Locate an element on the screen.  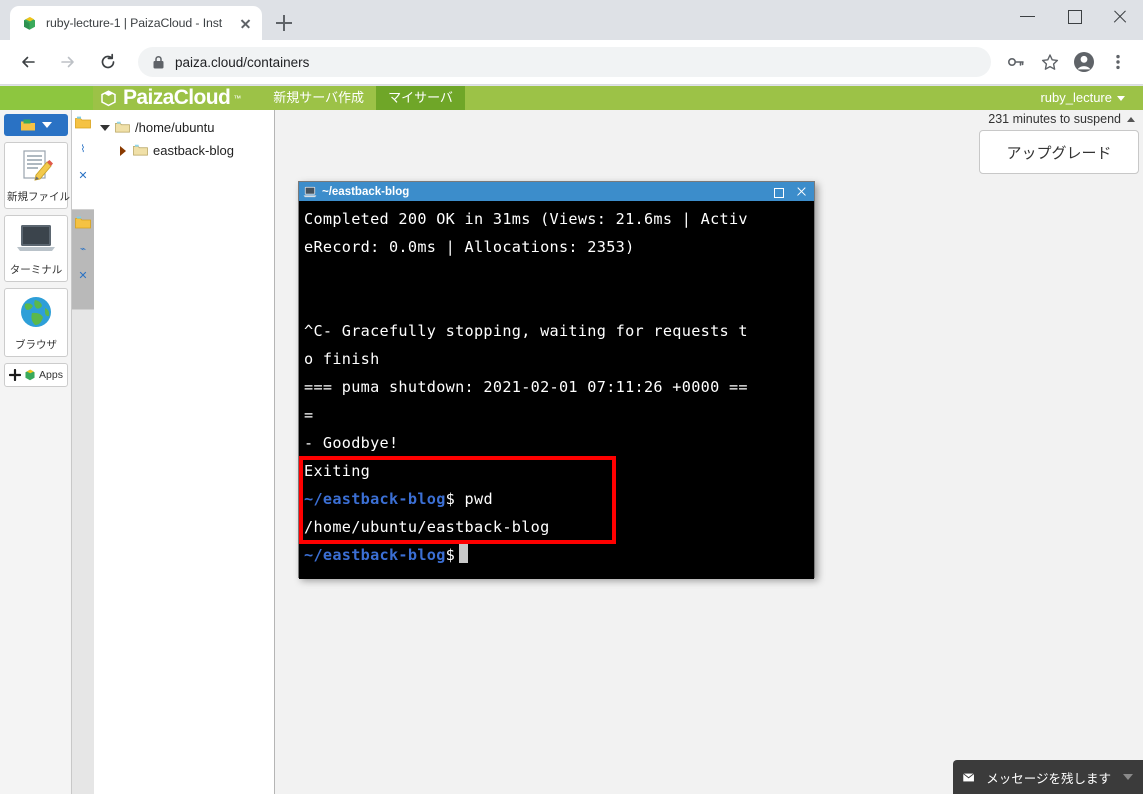
browser-icon is located at coordinates (36, 312).